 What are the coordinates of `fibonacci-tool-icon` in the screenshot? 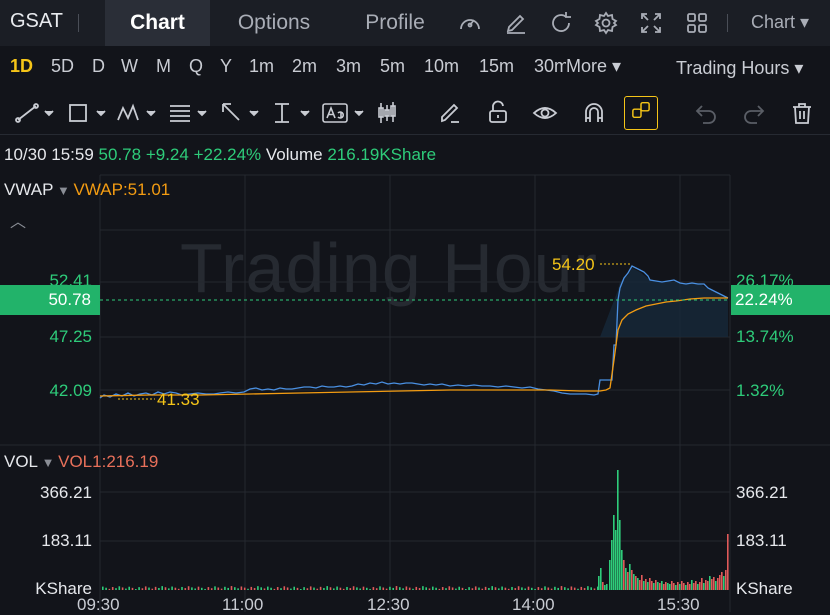 It's located at (189, 113).